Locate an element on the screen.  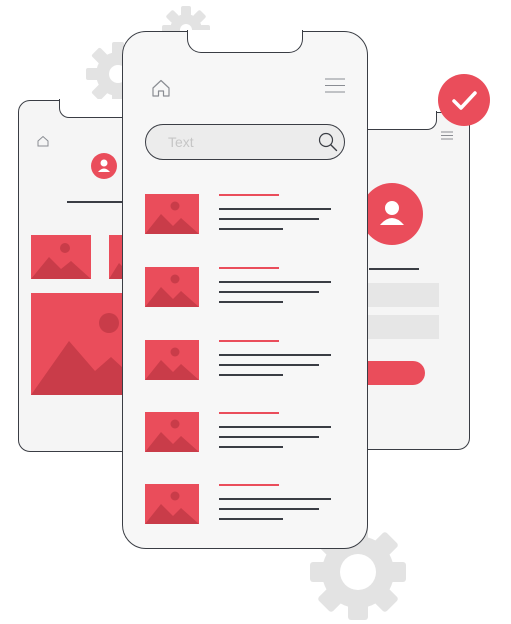
search-input: Text is located at coordinates (245, 142).